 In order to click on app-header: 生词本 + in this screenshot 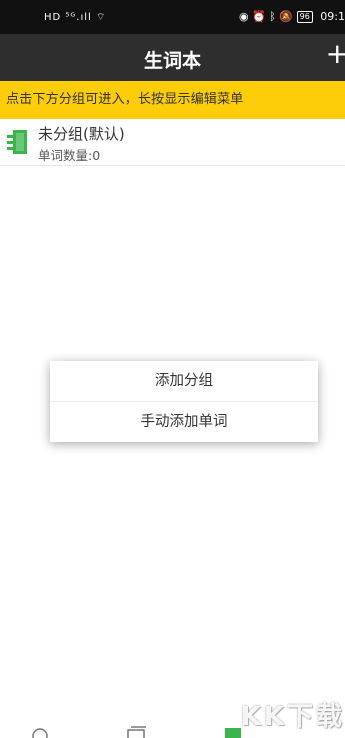, I will do `click(172, 57)`.